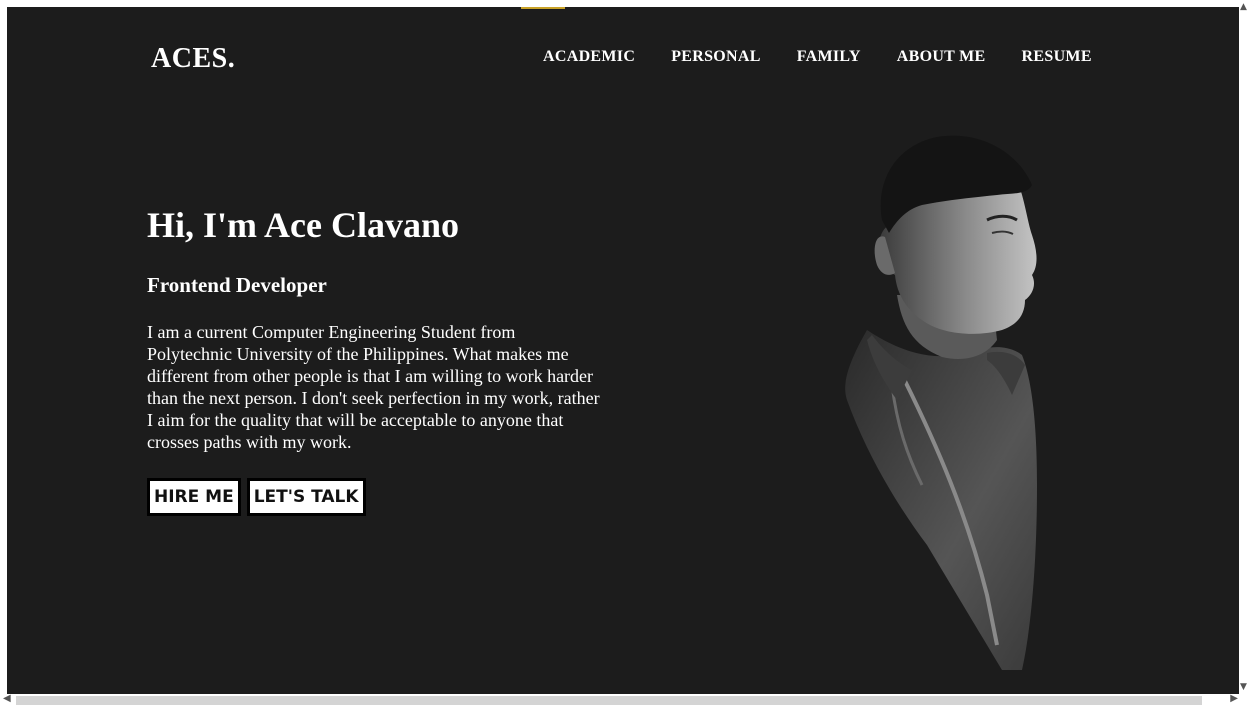 This screenshot has height=706, width=1250. I want to click on horizontal-scrollbar: ◀ ▶, so click(625, 699).